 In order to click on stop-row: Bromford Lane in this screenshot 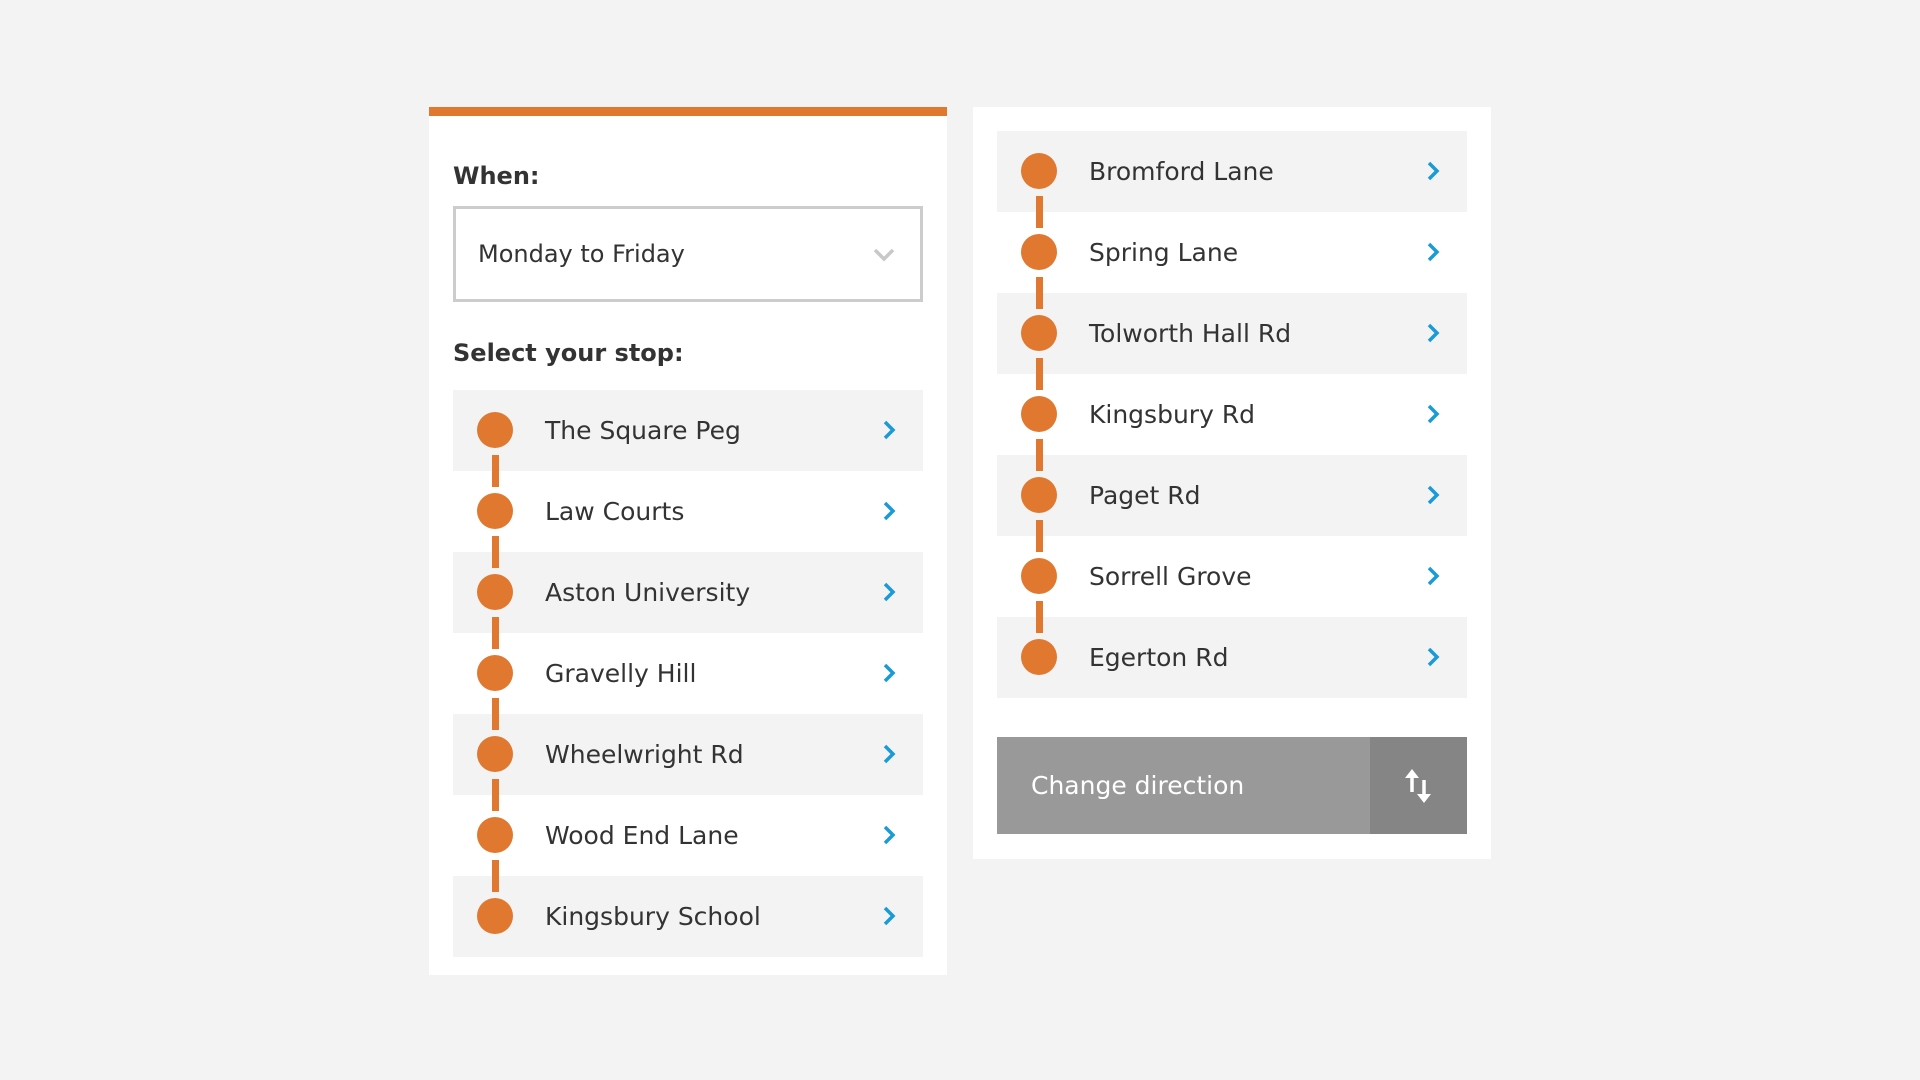, I will do `click(1232, 179)`.